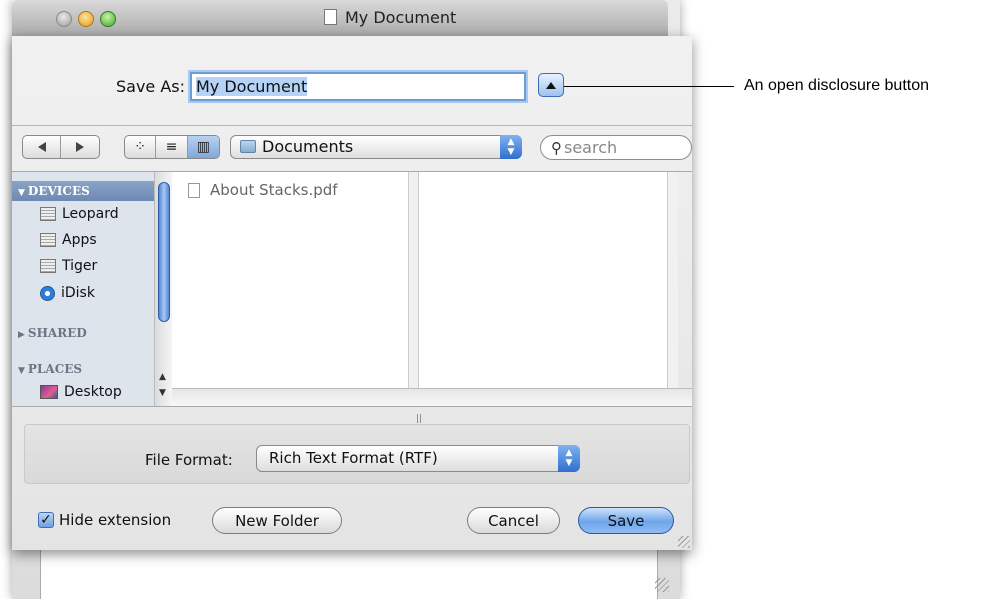  I want to click on sidebar-item-label: Tiger, so click(80, 266).